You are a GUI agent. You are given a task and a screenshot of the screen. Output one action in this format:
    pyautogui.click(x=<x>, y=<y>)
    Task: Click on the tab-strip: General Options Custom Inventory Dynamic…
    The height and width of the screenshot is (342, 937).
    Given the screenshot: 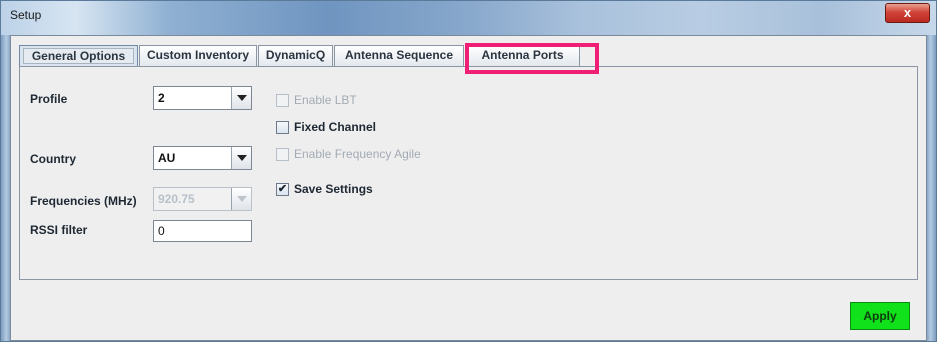 What is the action you would take?
    pyautogui.click(x=469, y=56)
    